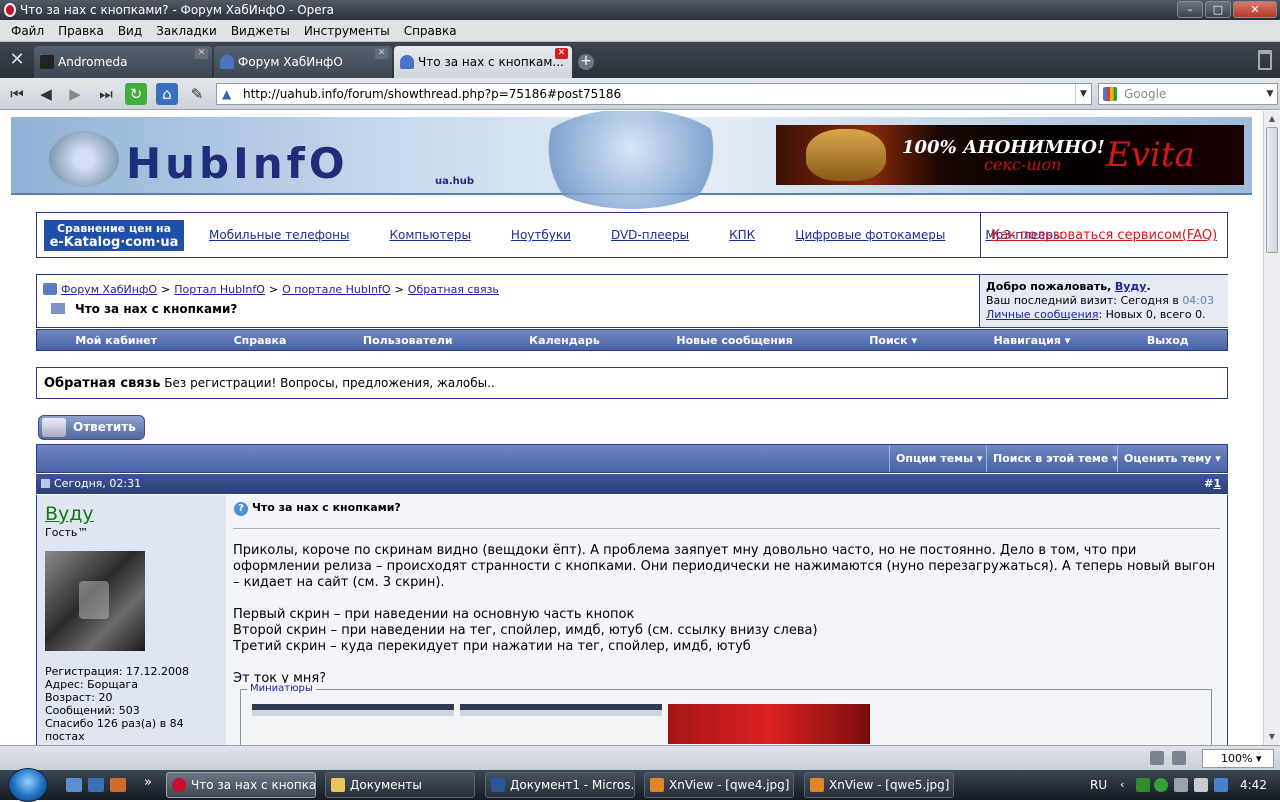 The width and height of the screenshot is (1280, 802). I want to click on task-xnview-qwe4: XnView - [qwe4.jpg], so click(719, 785).